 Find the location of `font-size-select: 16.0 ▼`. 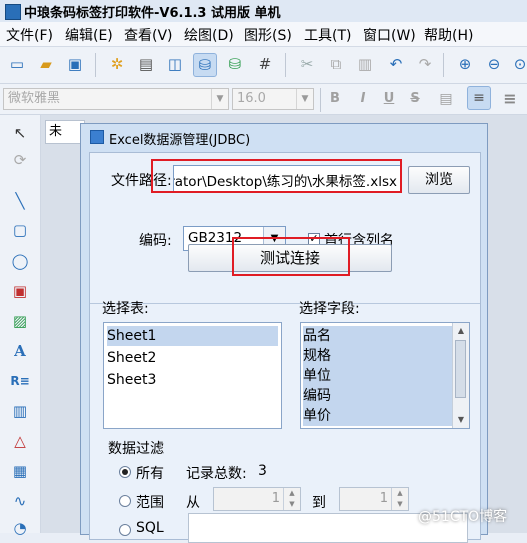

font-size-select: 16.0 ▼ is located at coordinates (273, 99).